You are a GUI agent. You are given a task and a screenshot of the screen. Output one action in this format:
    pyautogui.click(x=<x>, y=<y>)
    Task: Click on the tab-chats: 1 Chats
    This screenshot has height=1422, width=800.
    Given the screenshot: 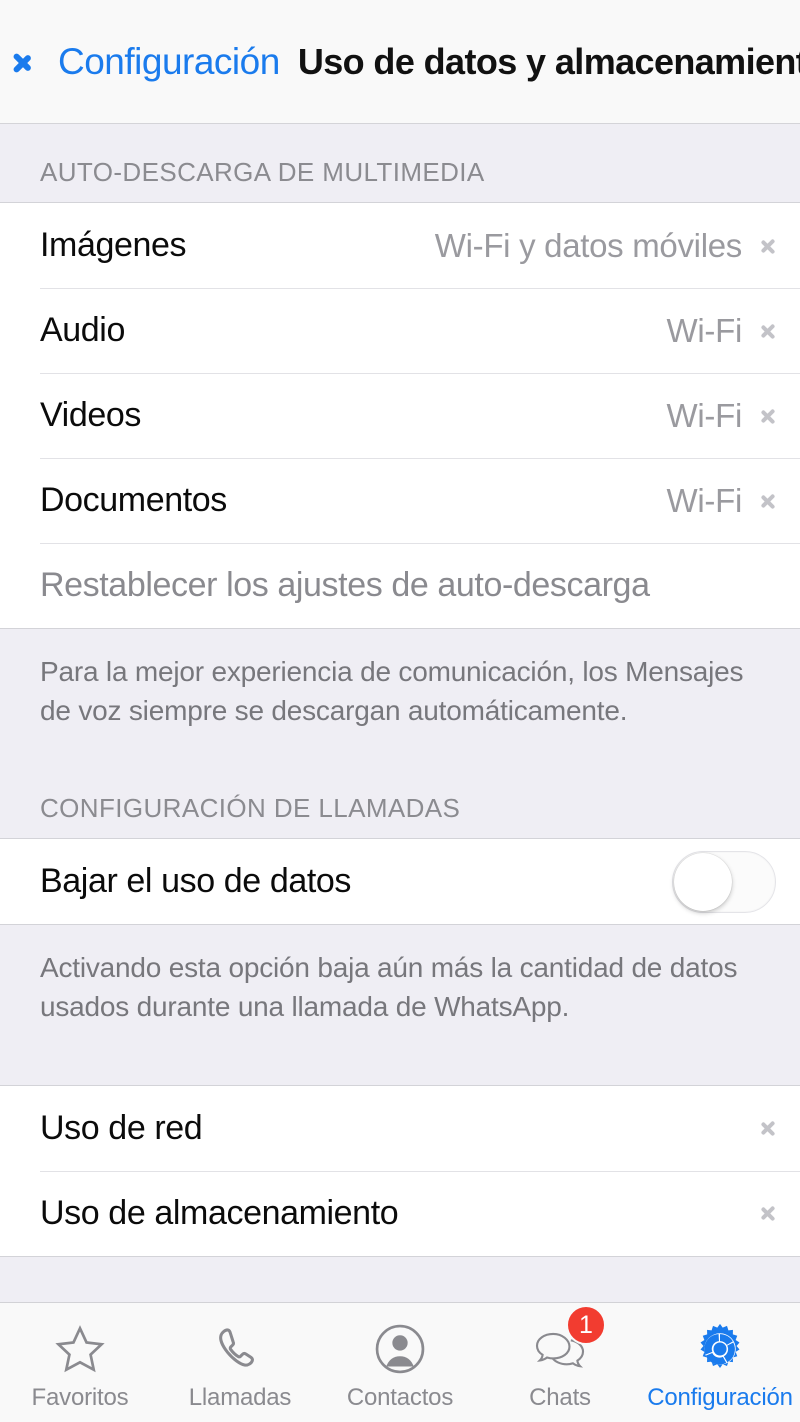 What is the action you would take?
    pyautogui.click(x=560, y=1362)
    